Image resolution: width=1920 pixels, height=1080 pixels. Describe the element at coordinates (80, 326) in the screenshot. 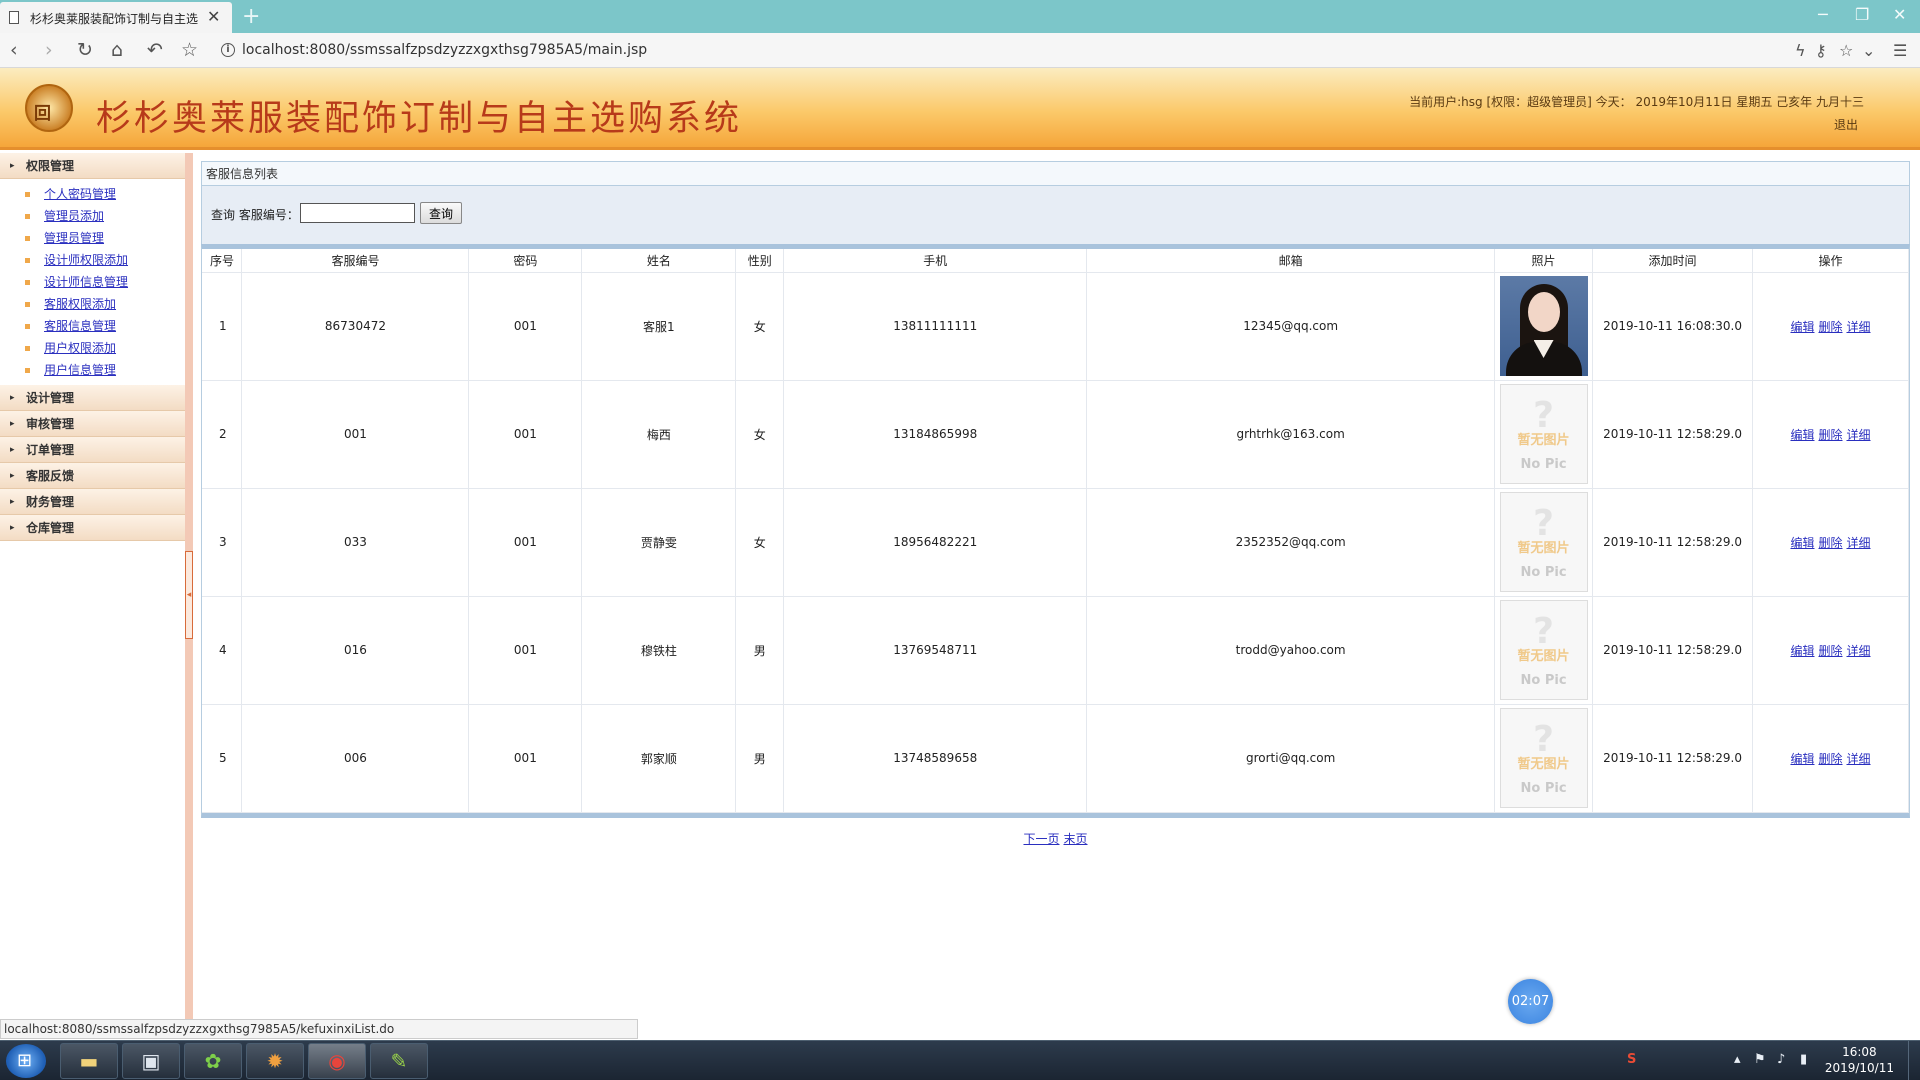

I see `sidebar-link: 客服信息管理` at that location.